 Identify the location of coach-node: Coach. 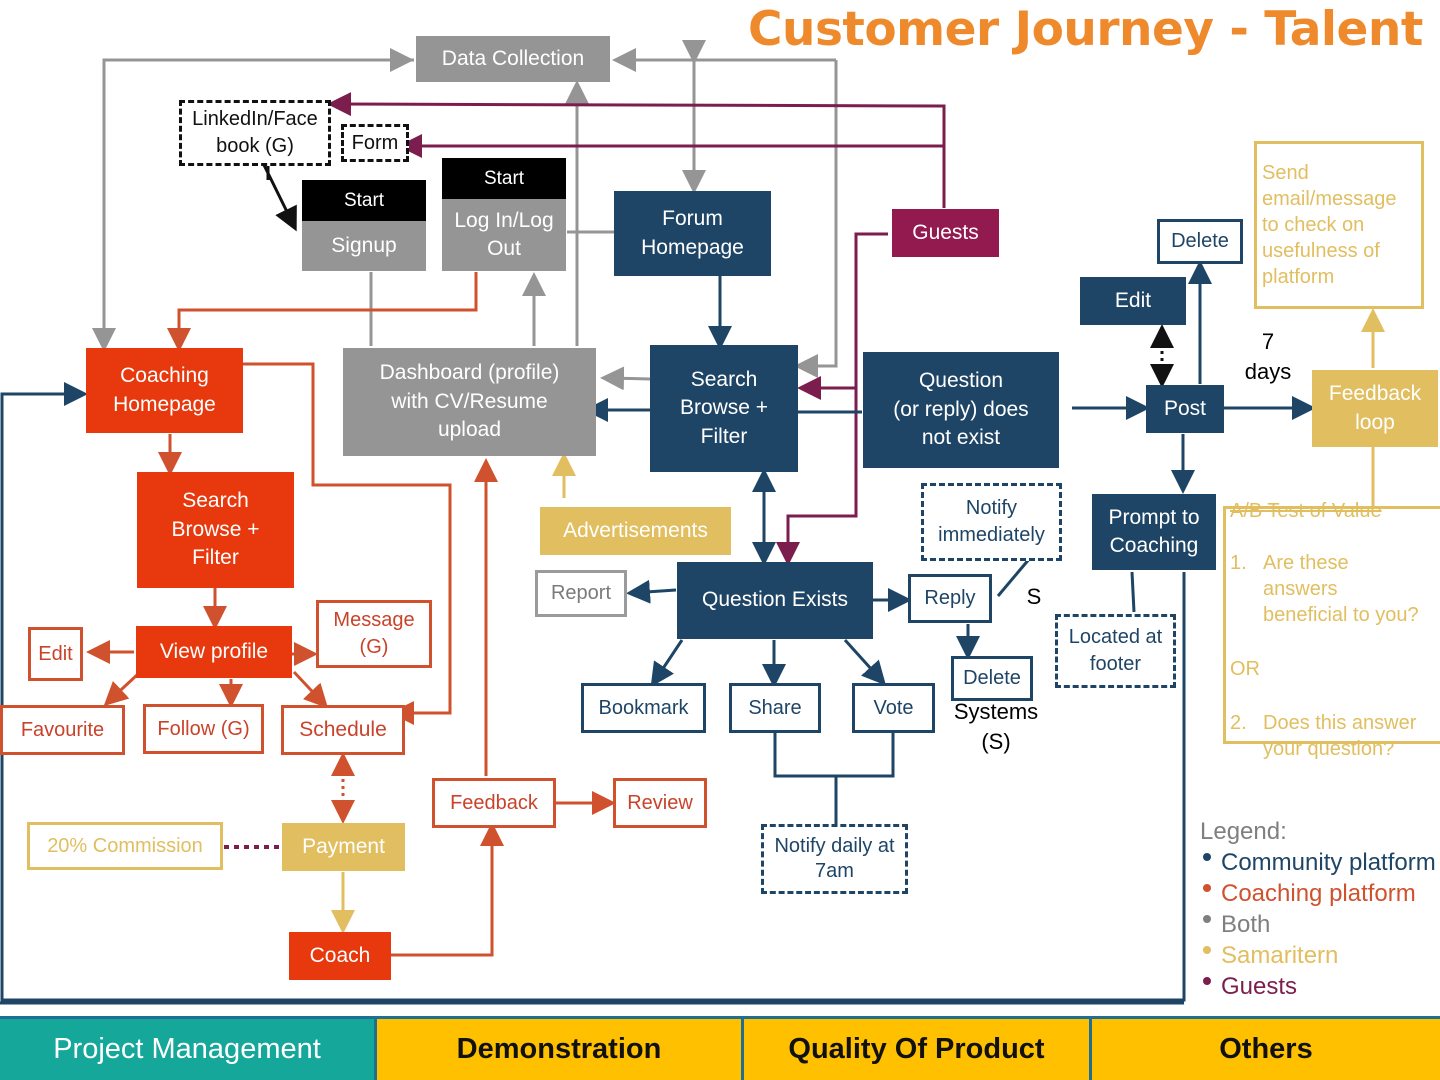
(340, 956).